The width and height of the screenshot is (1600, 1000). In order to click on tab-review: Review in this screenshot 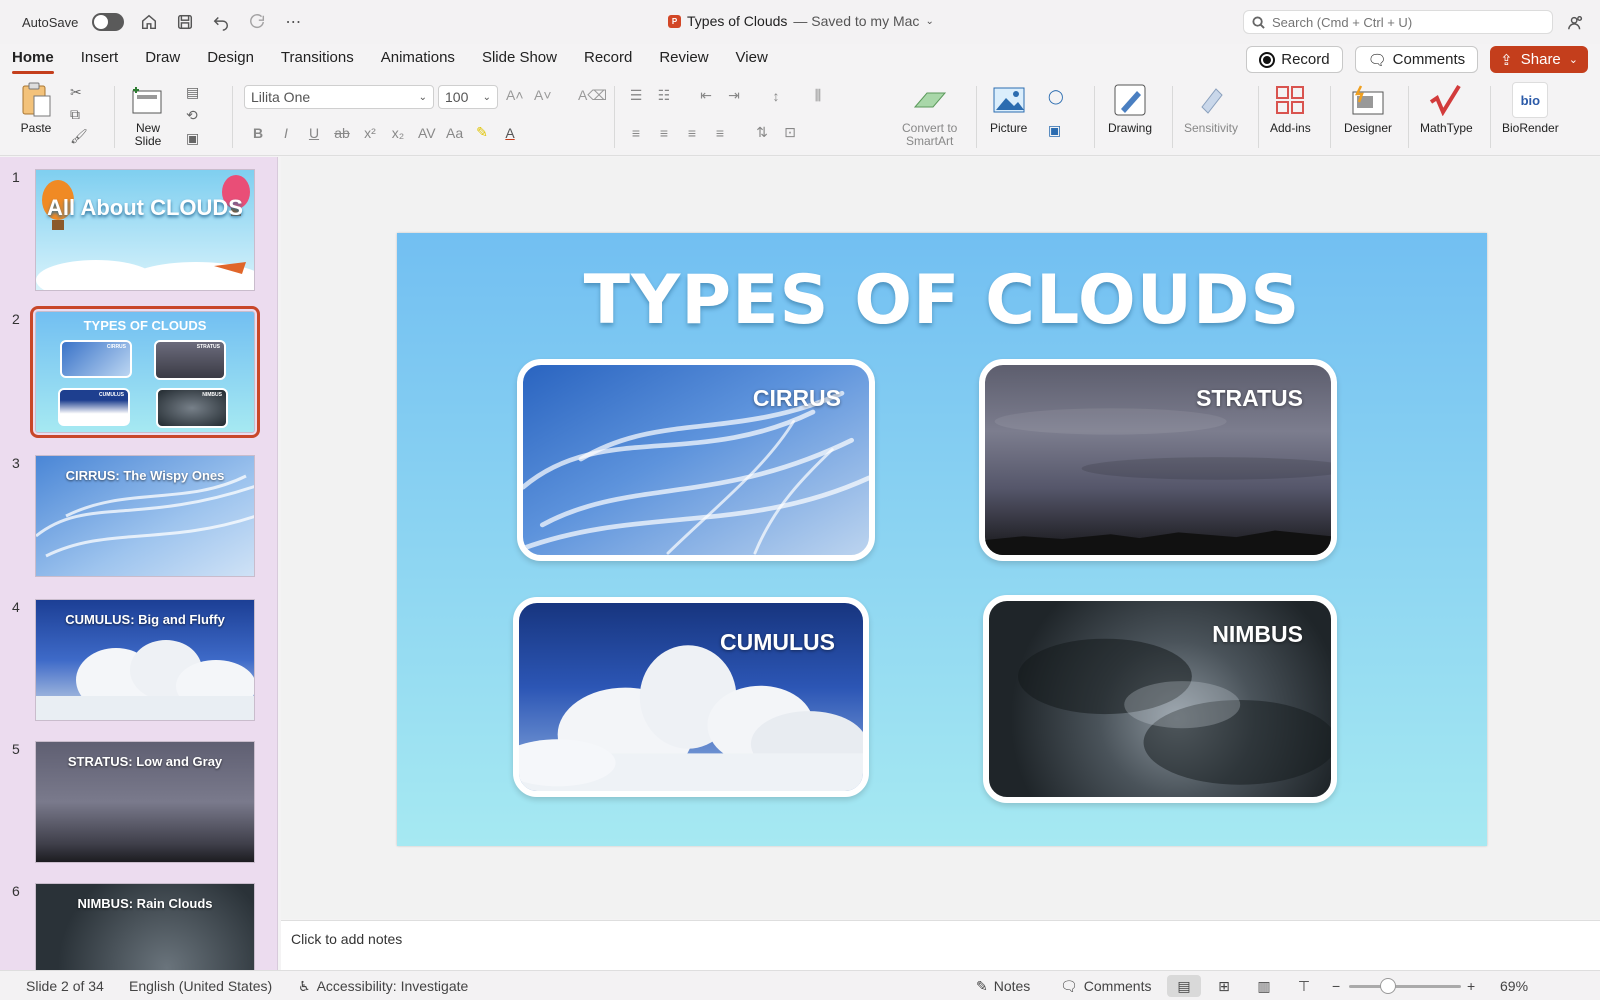, I will do `click(690, 60)`.